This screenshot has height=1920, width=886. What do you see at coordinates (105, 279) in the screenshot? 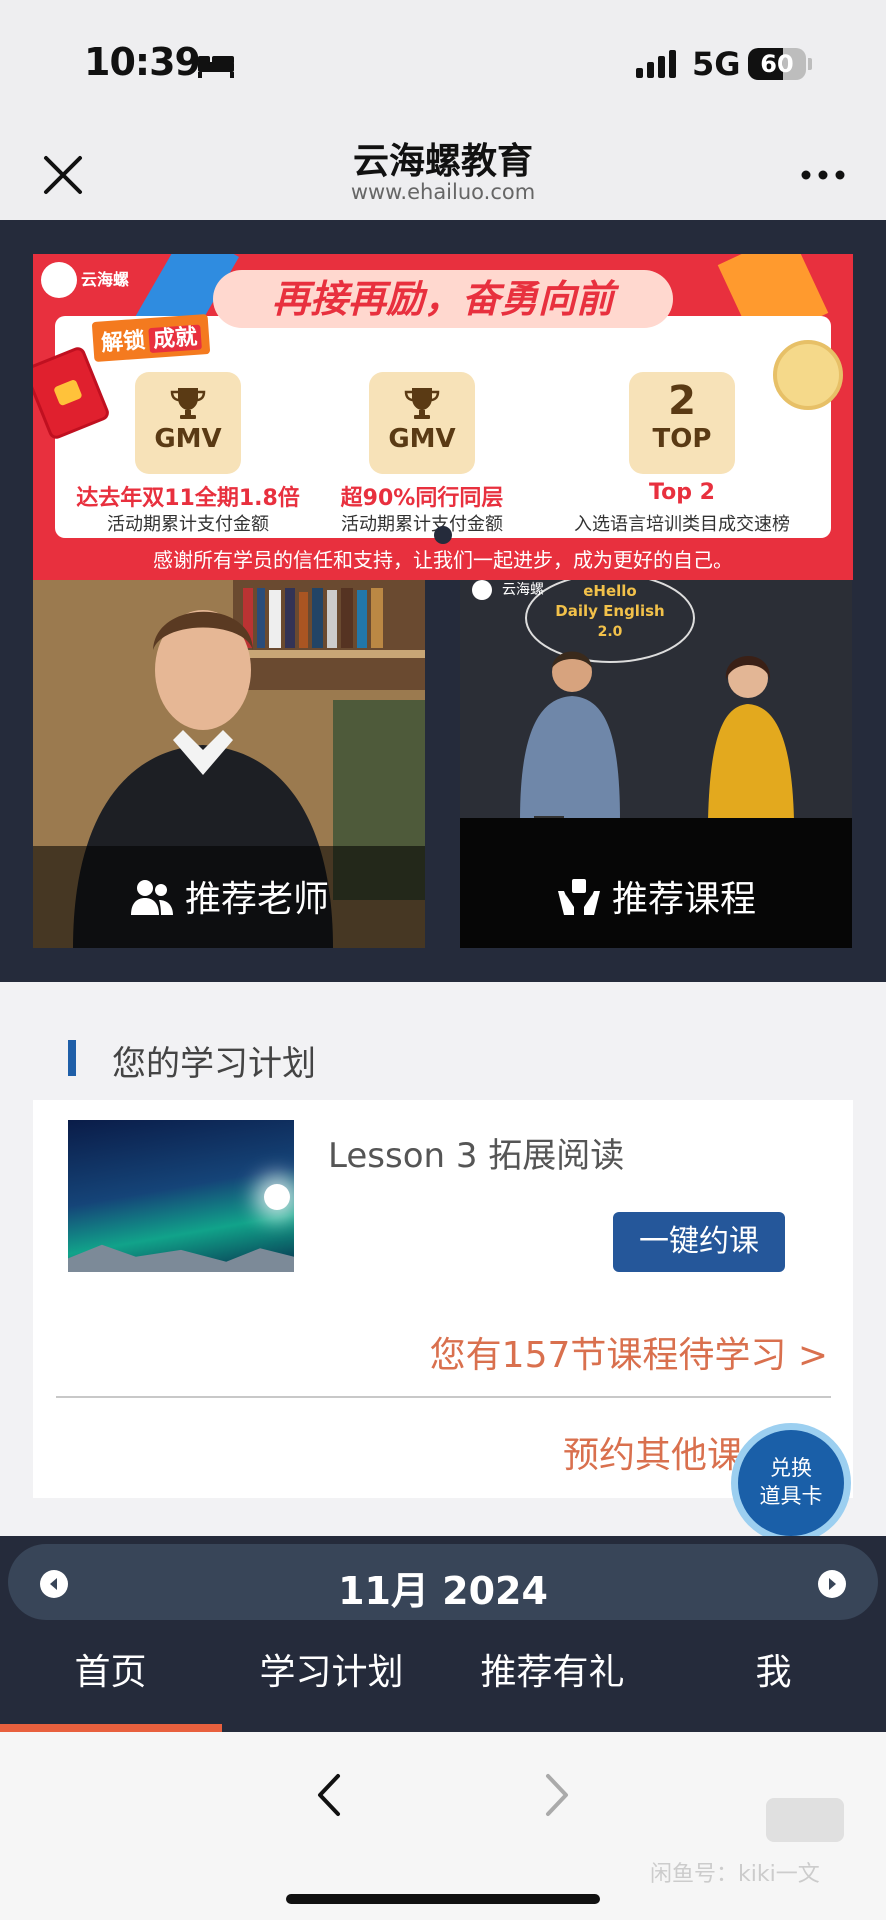
I see `brand-name: 云海螺` at bounding box center [105, 279].